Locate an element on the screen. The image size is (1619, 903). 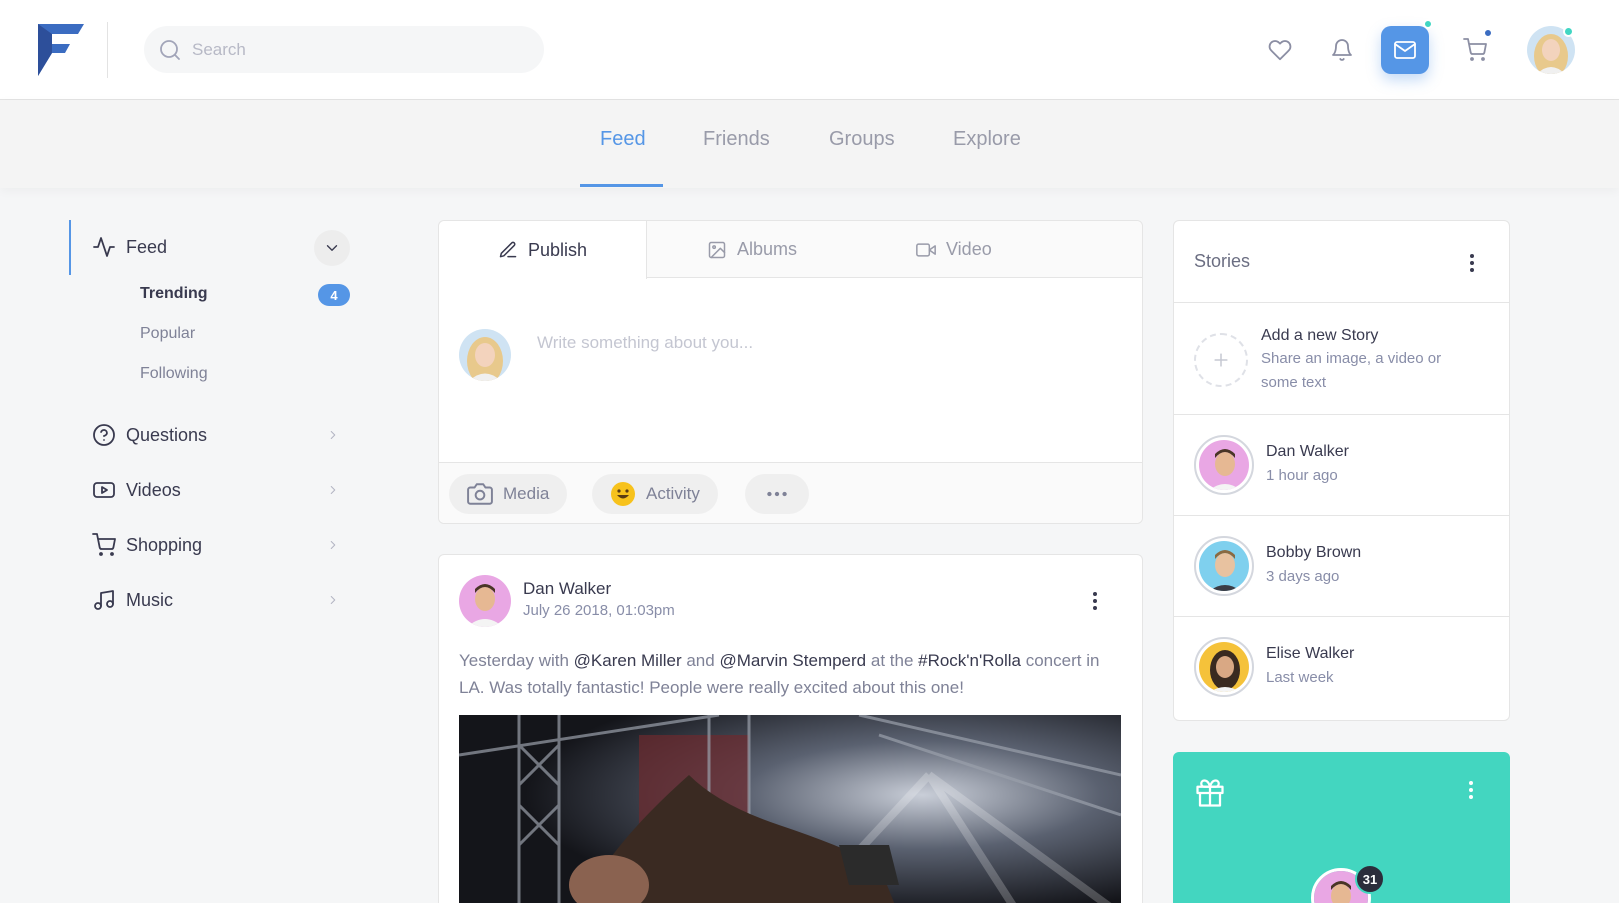
more-options-button is located at coordinates (777, 494).